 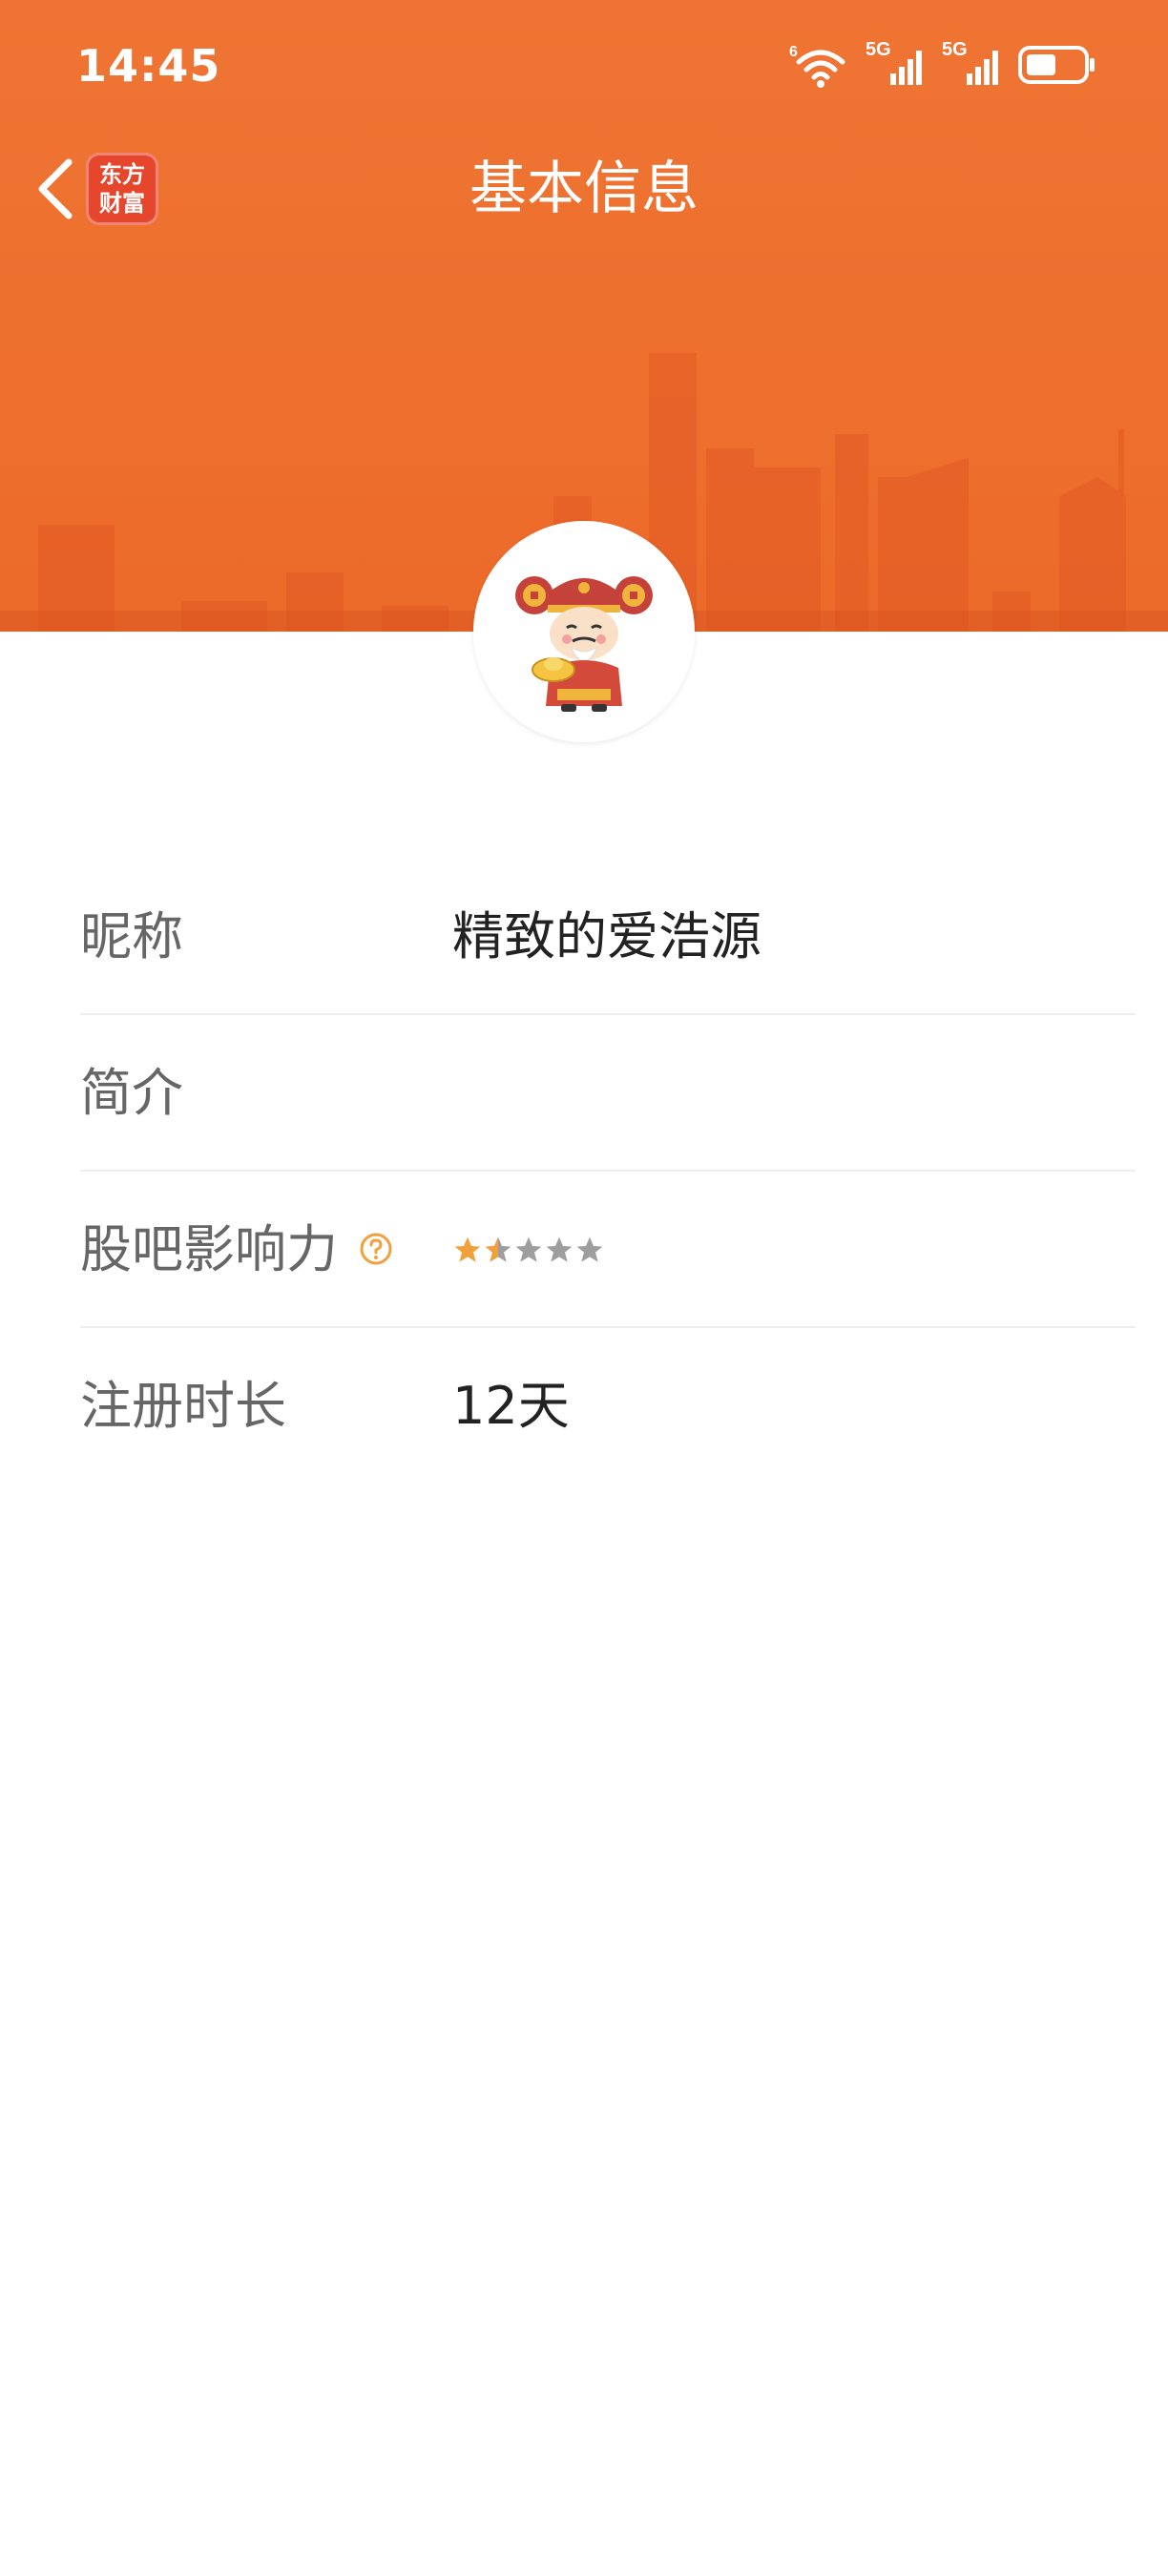 I want to click on wifi-badge: 6, so click(x=793, y=52).